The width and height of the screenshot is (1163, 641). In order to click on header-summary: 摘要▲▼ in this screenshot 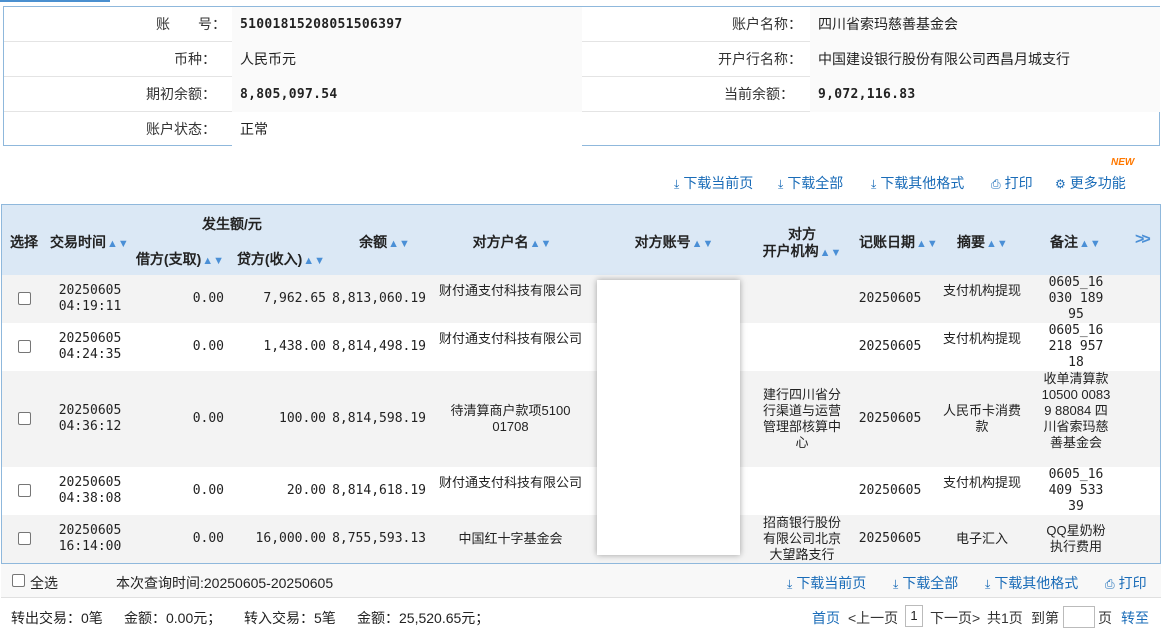, I will do `click(982, 242)`.